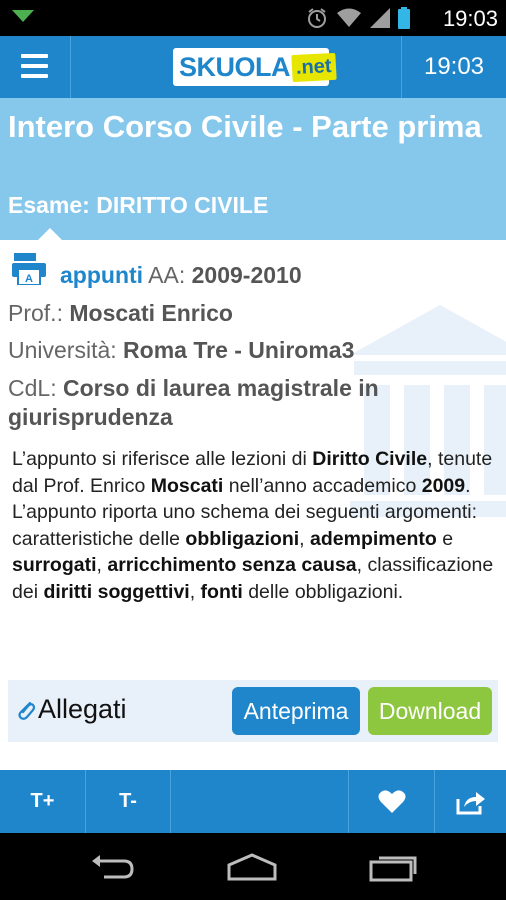 The height and width of the screenshot is (900, 506). Describe the element at coordinates (373, 538) in the screenshot. I see `desc-bold: adempimento` at that location.